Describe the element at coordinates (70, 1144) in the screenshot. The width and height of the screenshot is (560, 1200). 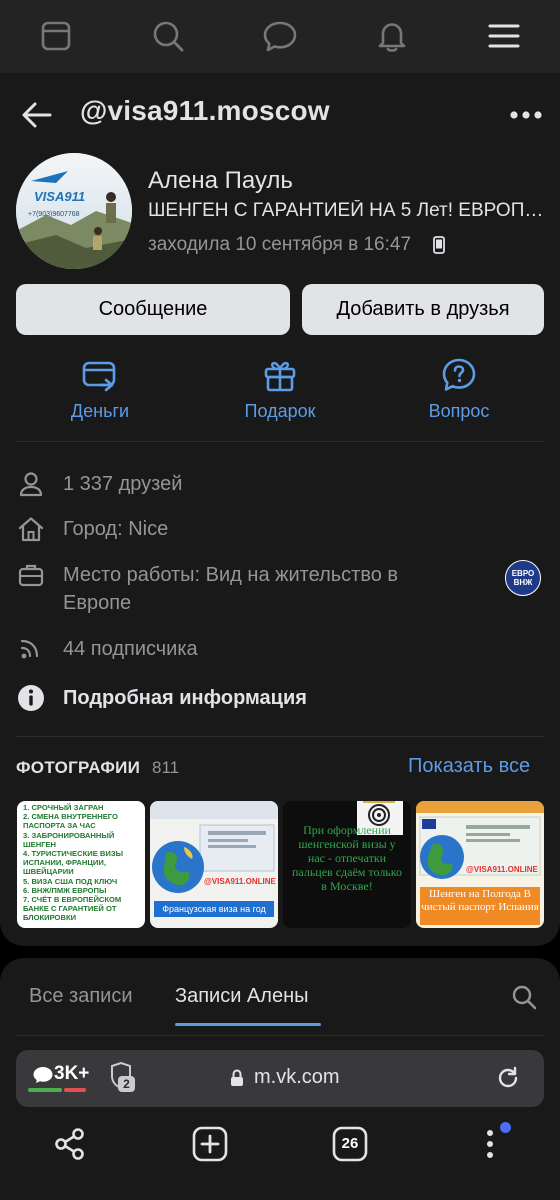
I see `share-icon` at that location.